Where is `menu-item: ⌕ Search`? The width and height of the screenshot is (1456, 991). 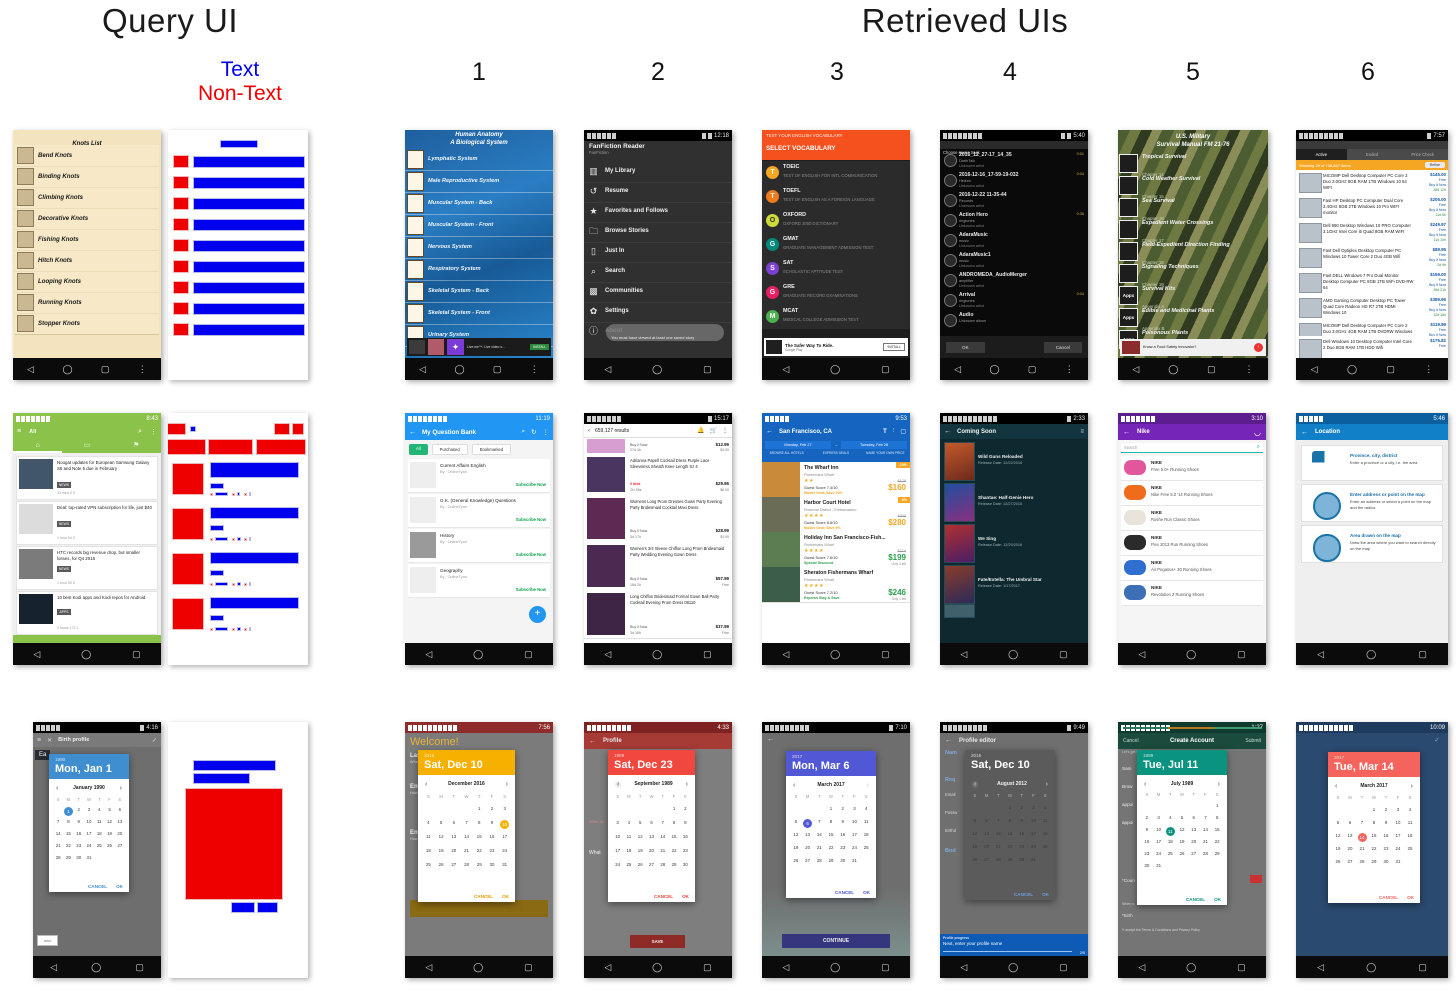
menu-item: ⌕ Search is located at coordinates (658, 272).